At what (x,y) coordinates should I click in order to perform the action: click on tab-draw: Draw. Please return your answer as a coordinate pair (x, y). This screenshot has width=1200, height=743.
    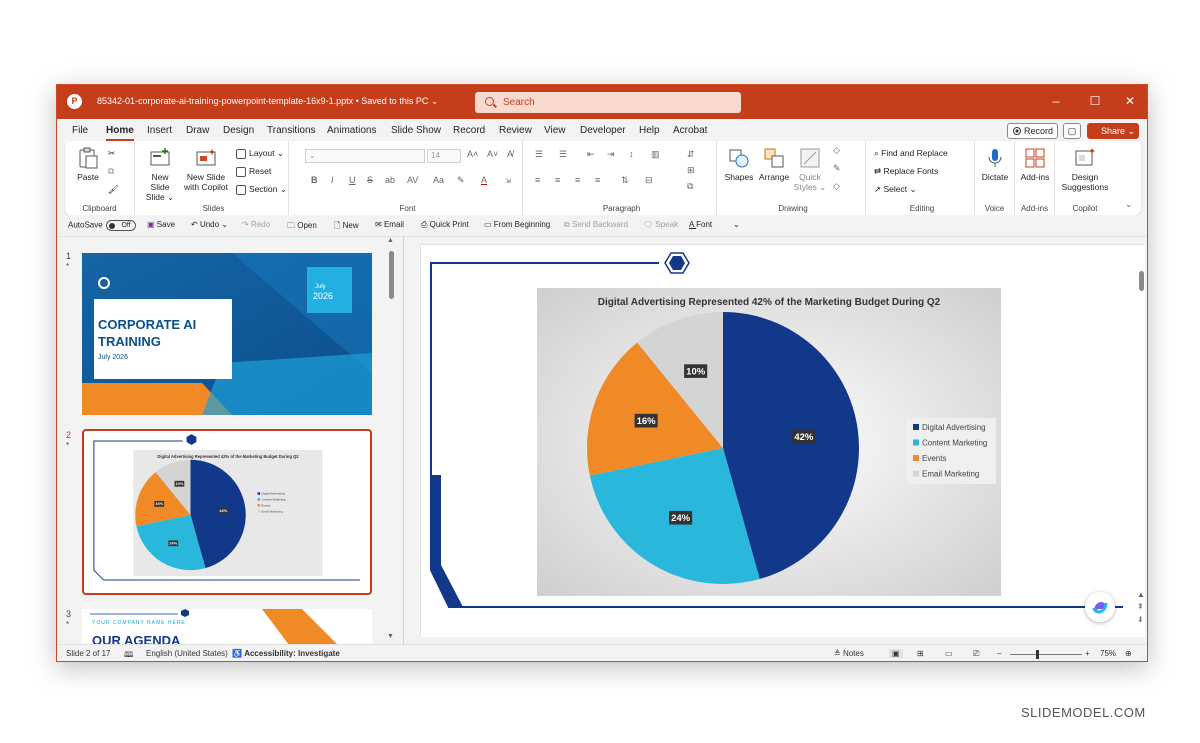
    Looking at the image, I should click on (197, 130).